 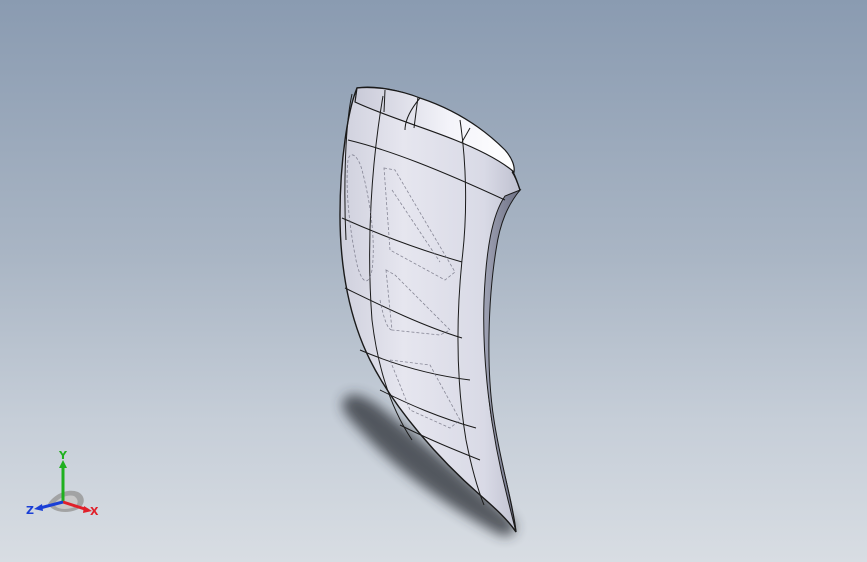 I want to click on reference-triad: Y X Z, so click(x=66, y=484).